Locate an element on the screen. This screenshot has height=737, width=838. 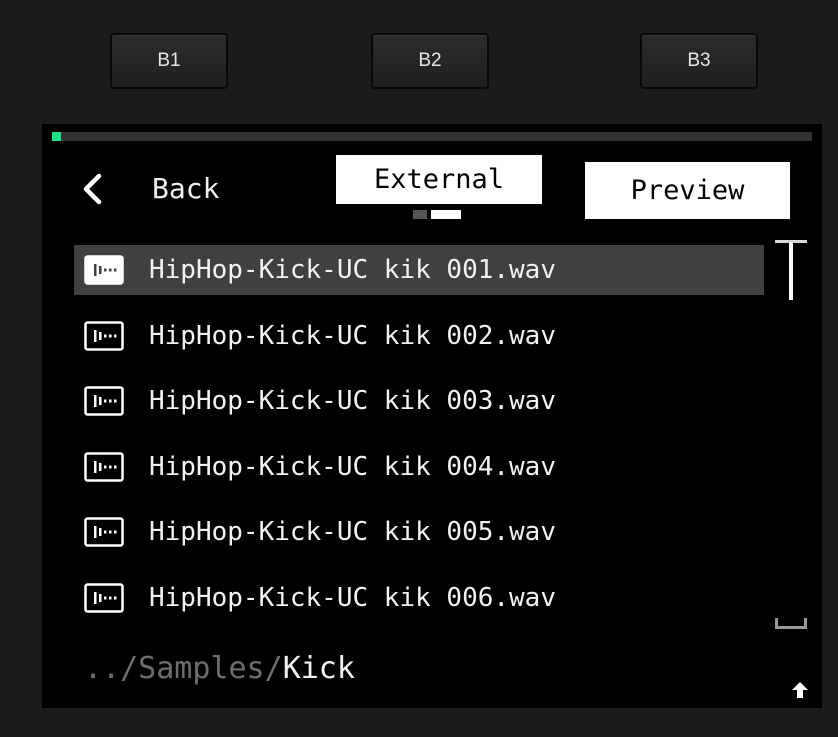
breadcrumb: ../Samples/Kick is located at coordinates (219, 669).